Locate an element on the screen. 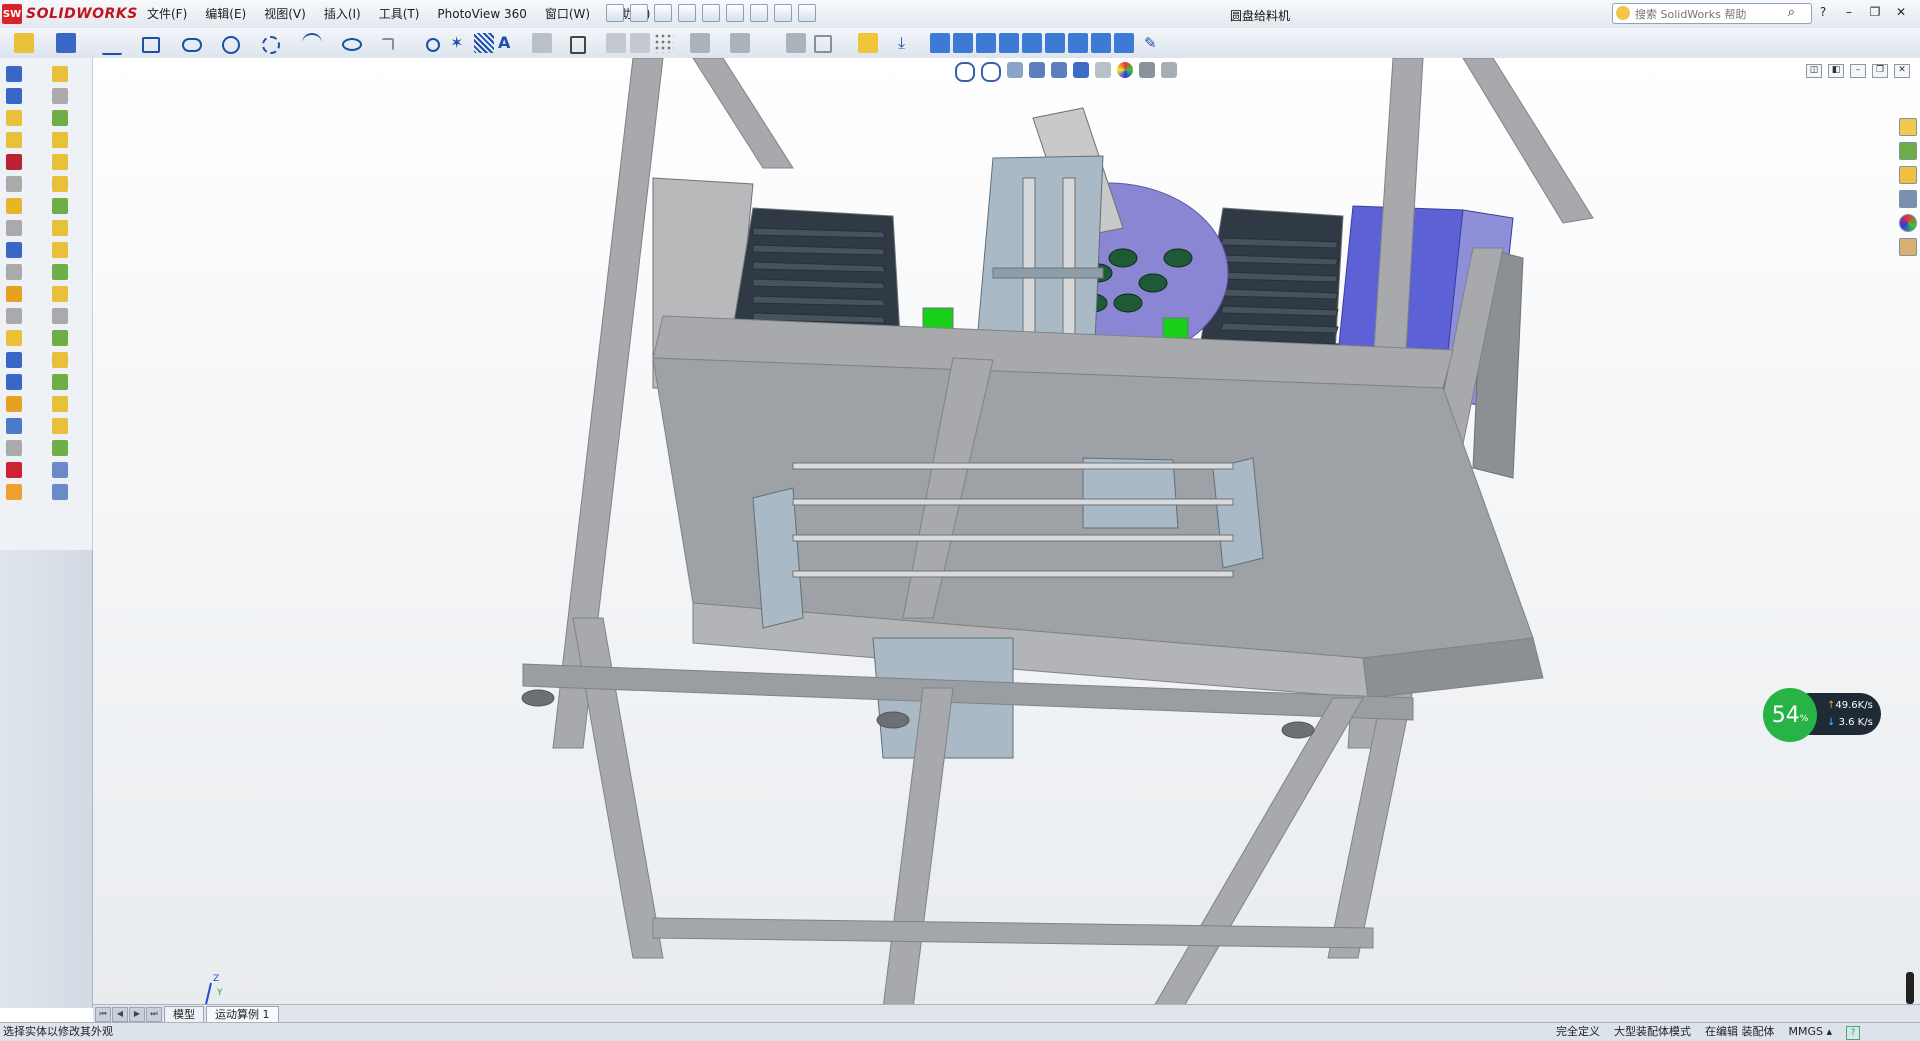 This screenshot has height=1041, width=1920. viewport-split-icon: ◫ is located at coordinates (1814, 71).